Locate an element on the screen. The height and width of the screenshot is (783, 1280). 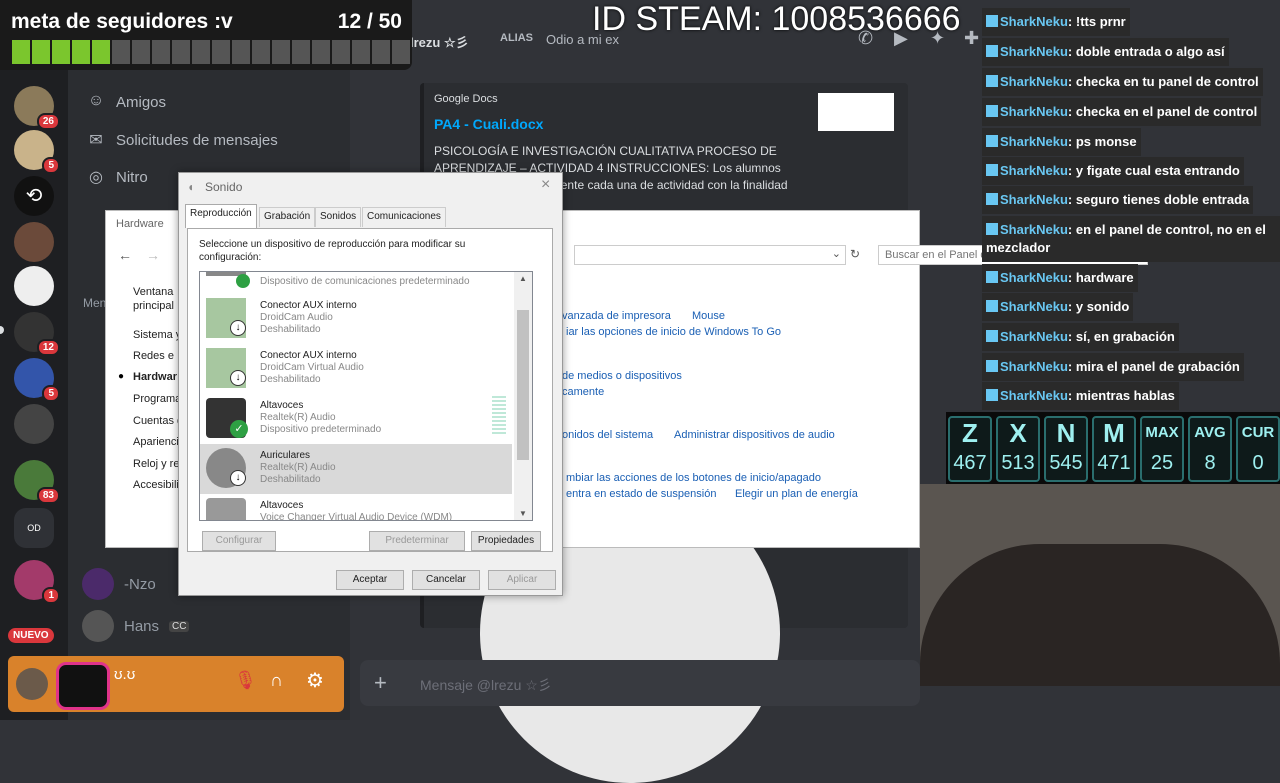
nav-label: Amigos is located at coordinates (141, 102).